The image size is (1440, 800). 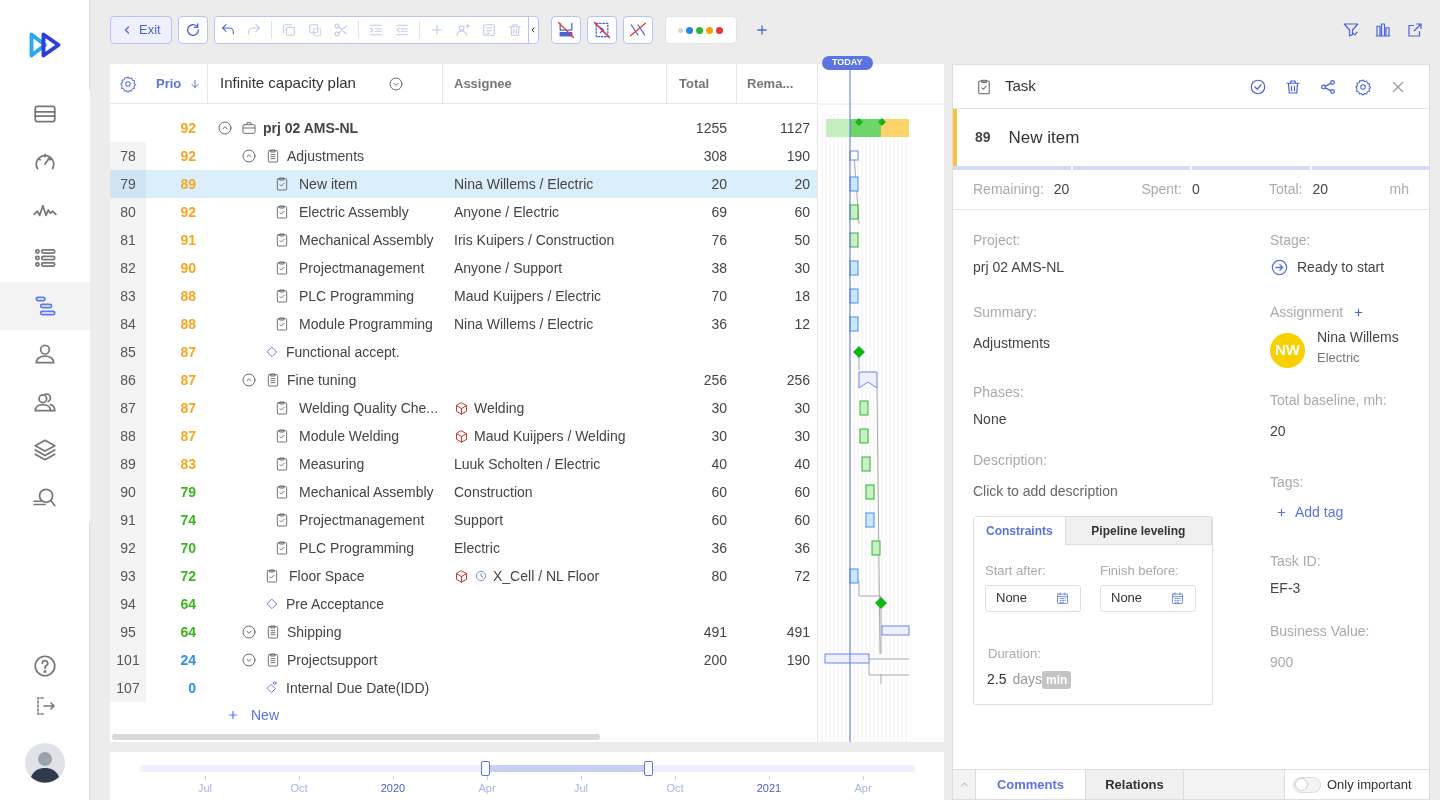 What do you see at coordinates (1415, 30) in the screenshot?
I see `external-link-icon` at bounding box center [1415, 30].